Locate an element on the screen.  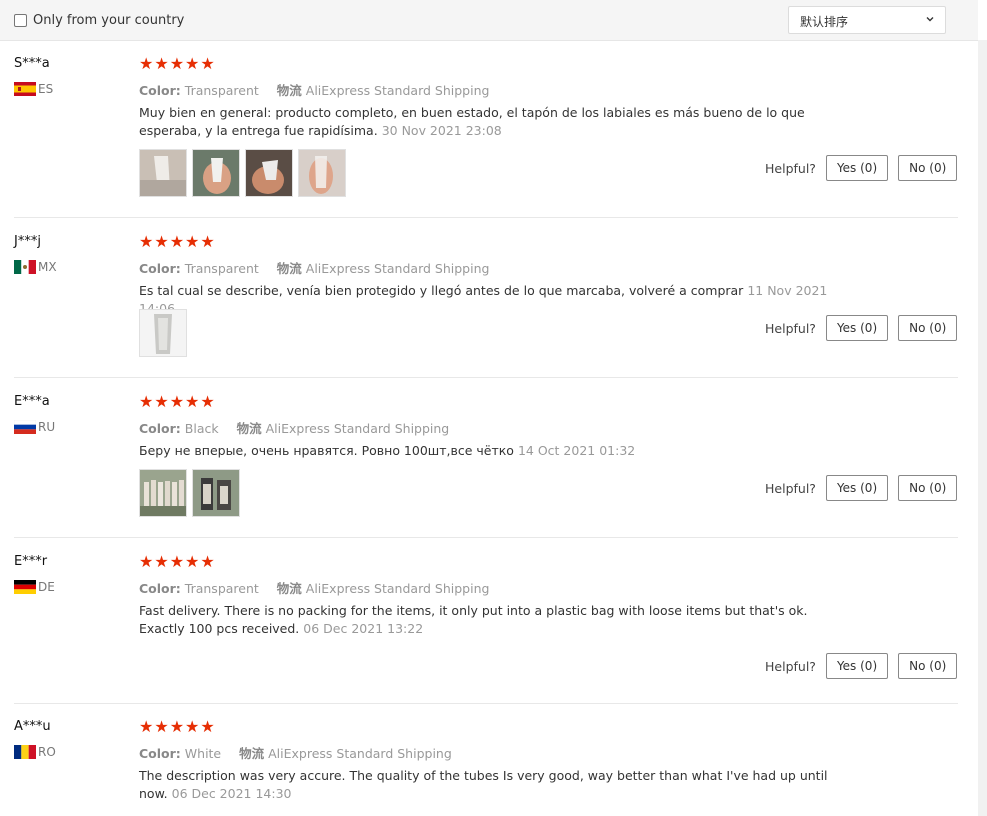
spain-flag-icon is located at coordinates (25, 89).